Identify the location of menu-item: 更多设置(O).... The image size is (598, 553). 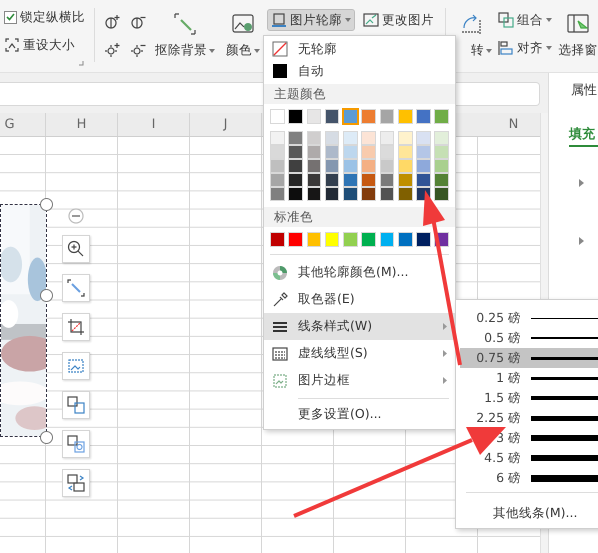
(359, 414).